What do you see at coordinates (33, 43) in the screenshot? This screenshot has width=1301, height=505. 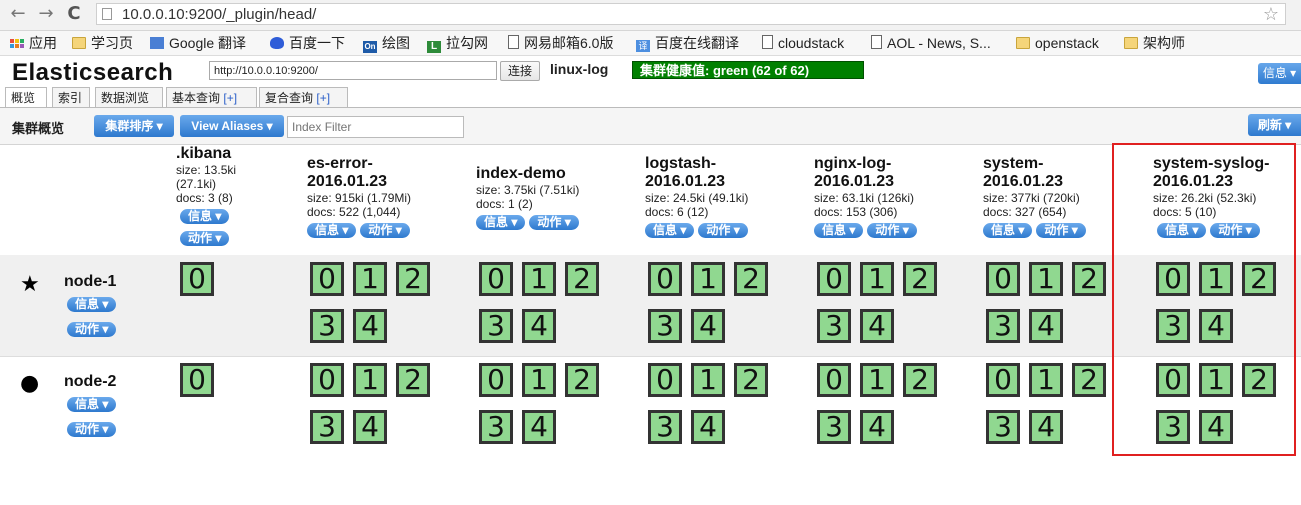 I see `bookmark-apps: 应用` at bounding box center [33, 43].